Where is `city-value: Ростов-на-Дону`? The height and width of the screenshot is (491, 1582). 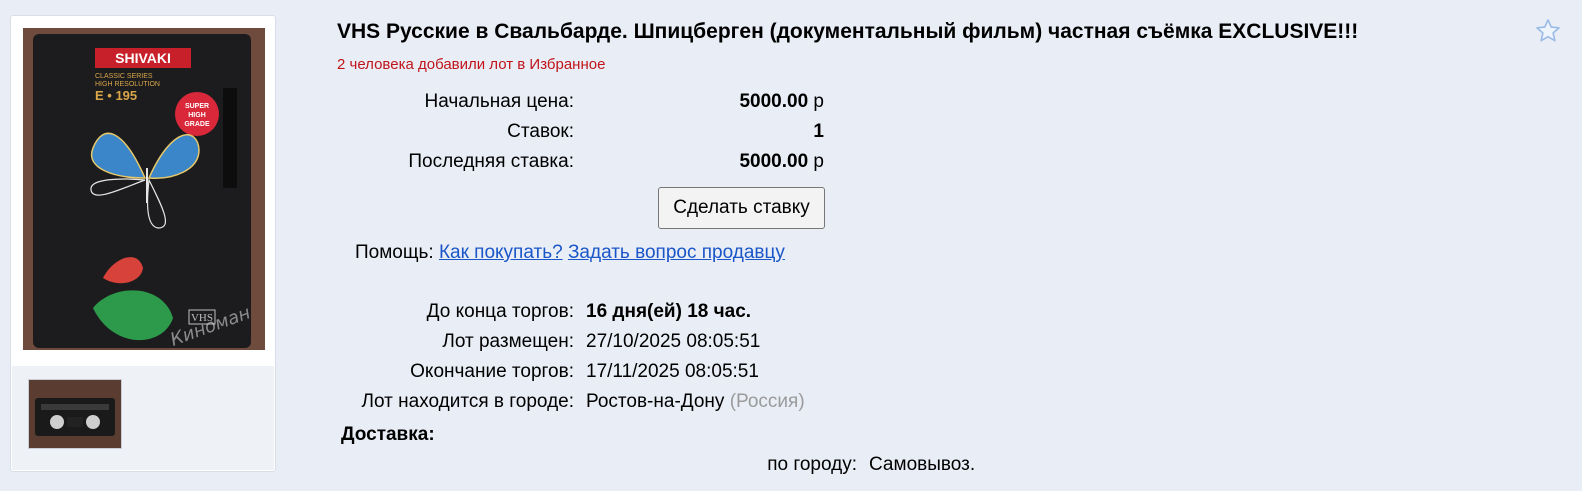 city-value: Ростов-на-Дону is located at coordinates (655, 401).